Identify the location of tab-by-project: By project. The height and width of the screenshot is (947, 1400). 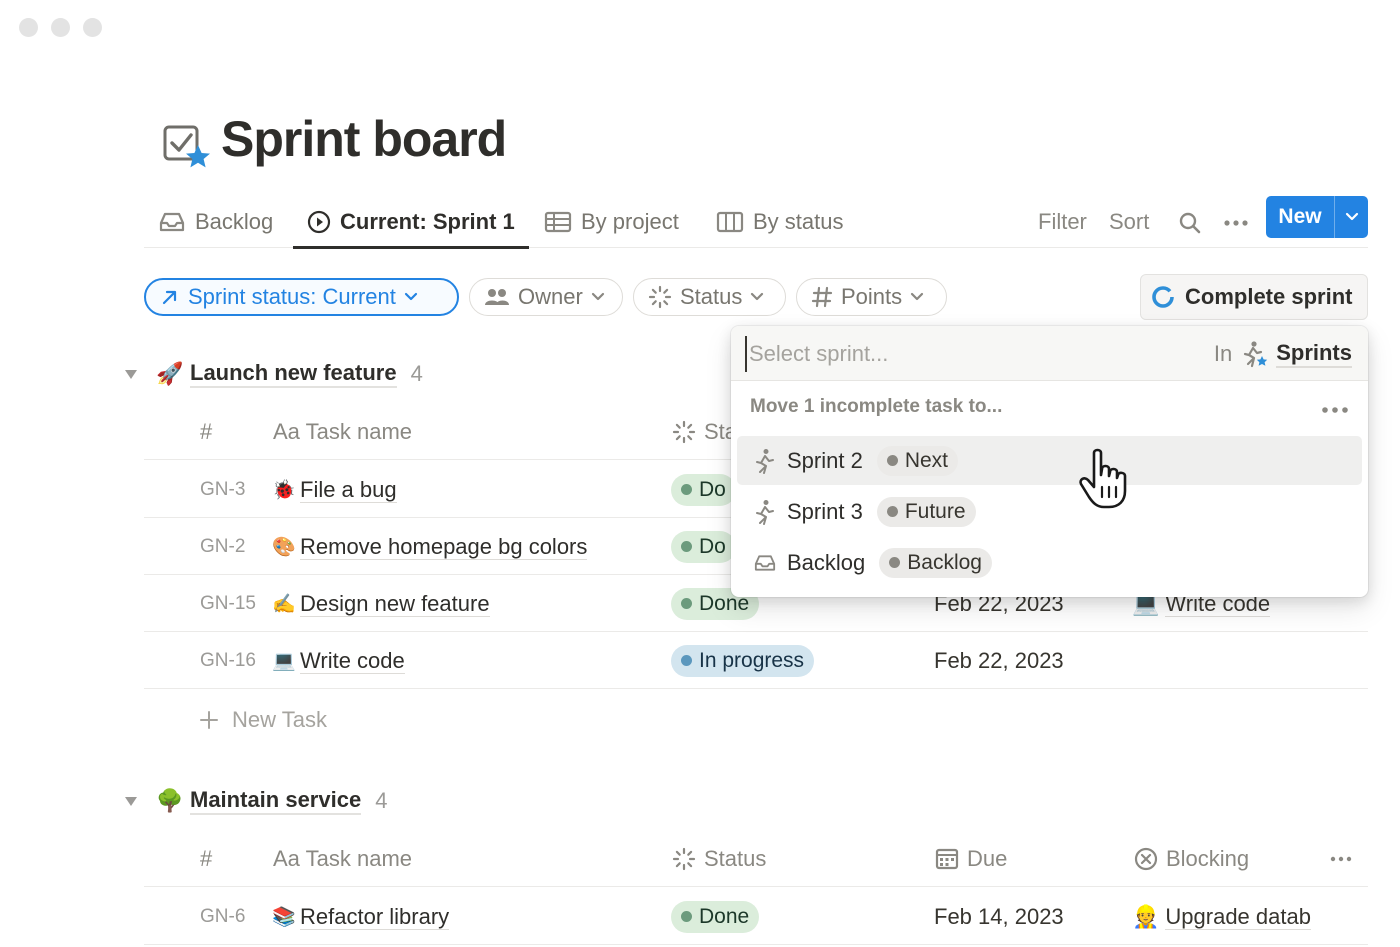
(611, 222).